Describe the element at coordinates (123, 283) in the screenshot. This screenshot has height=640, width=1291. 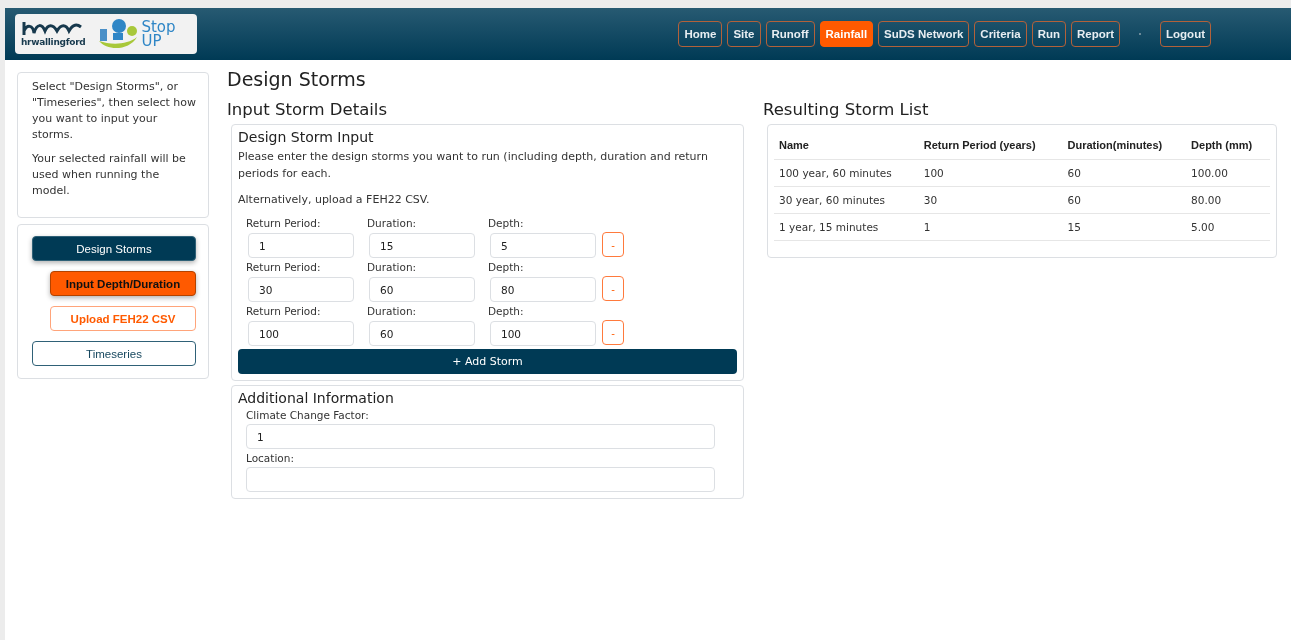
I see `rainfall-option-button: Input Depth/Duration` at that location.